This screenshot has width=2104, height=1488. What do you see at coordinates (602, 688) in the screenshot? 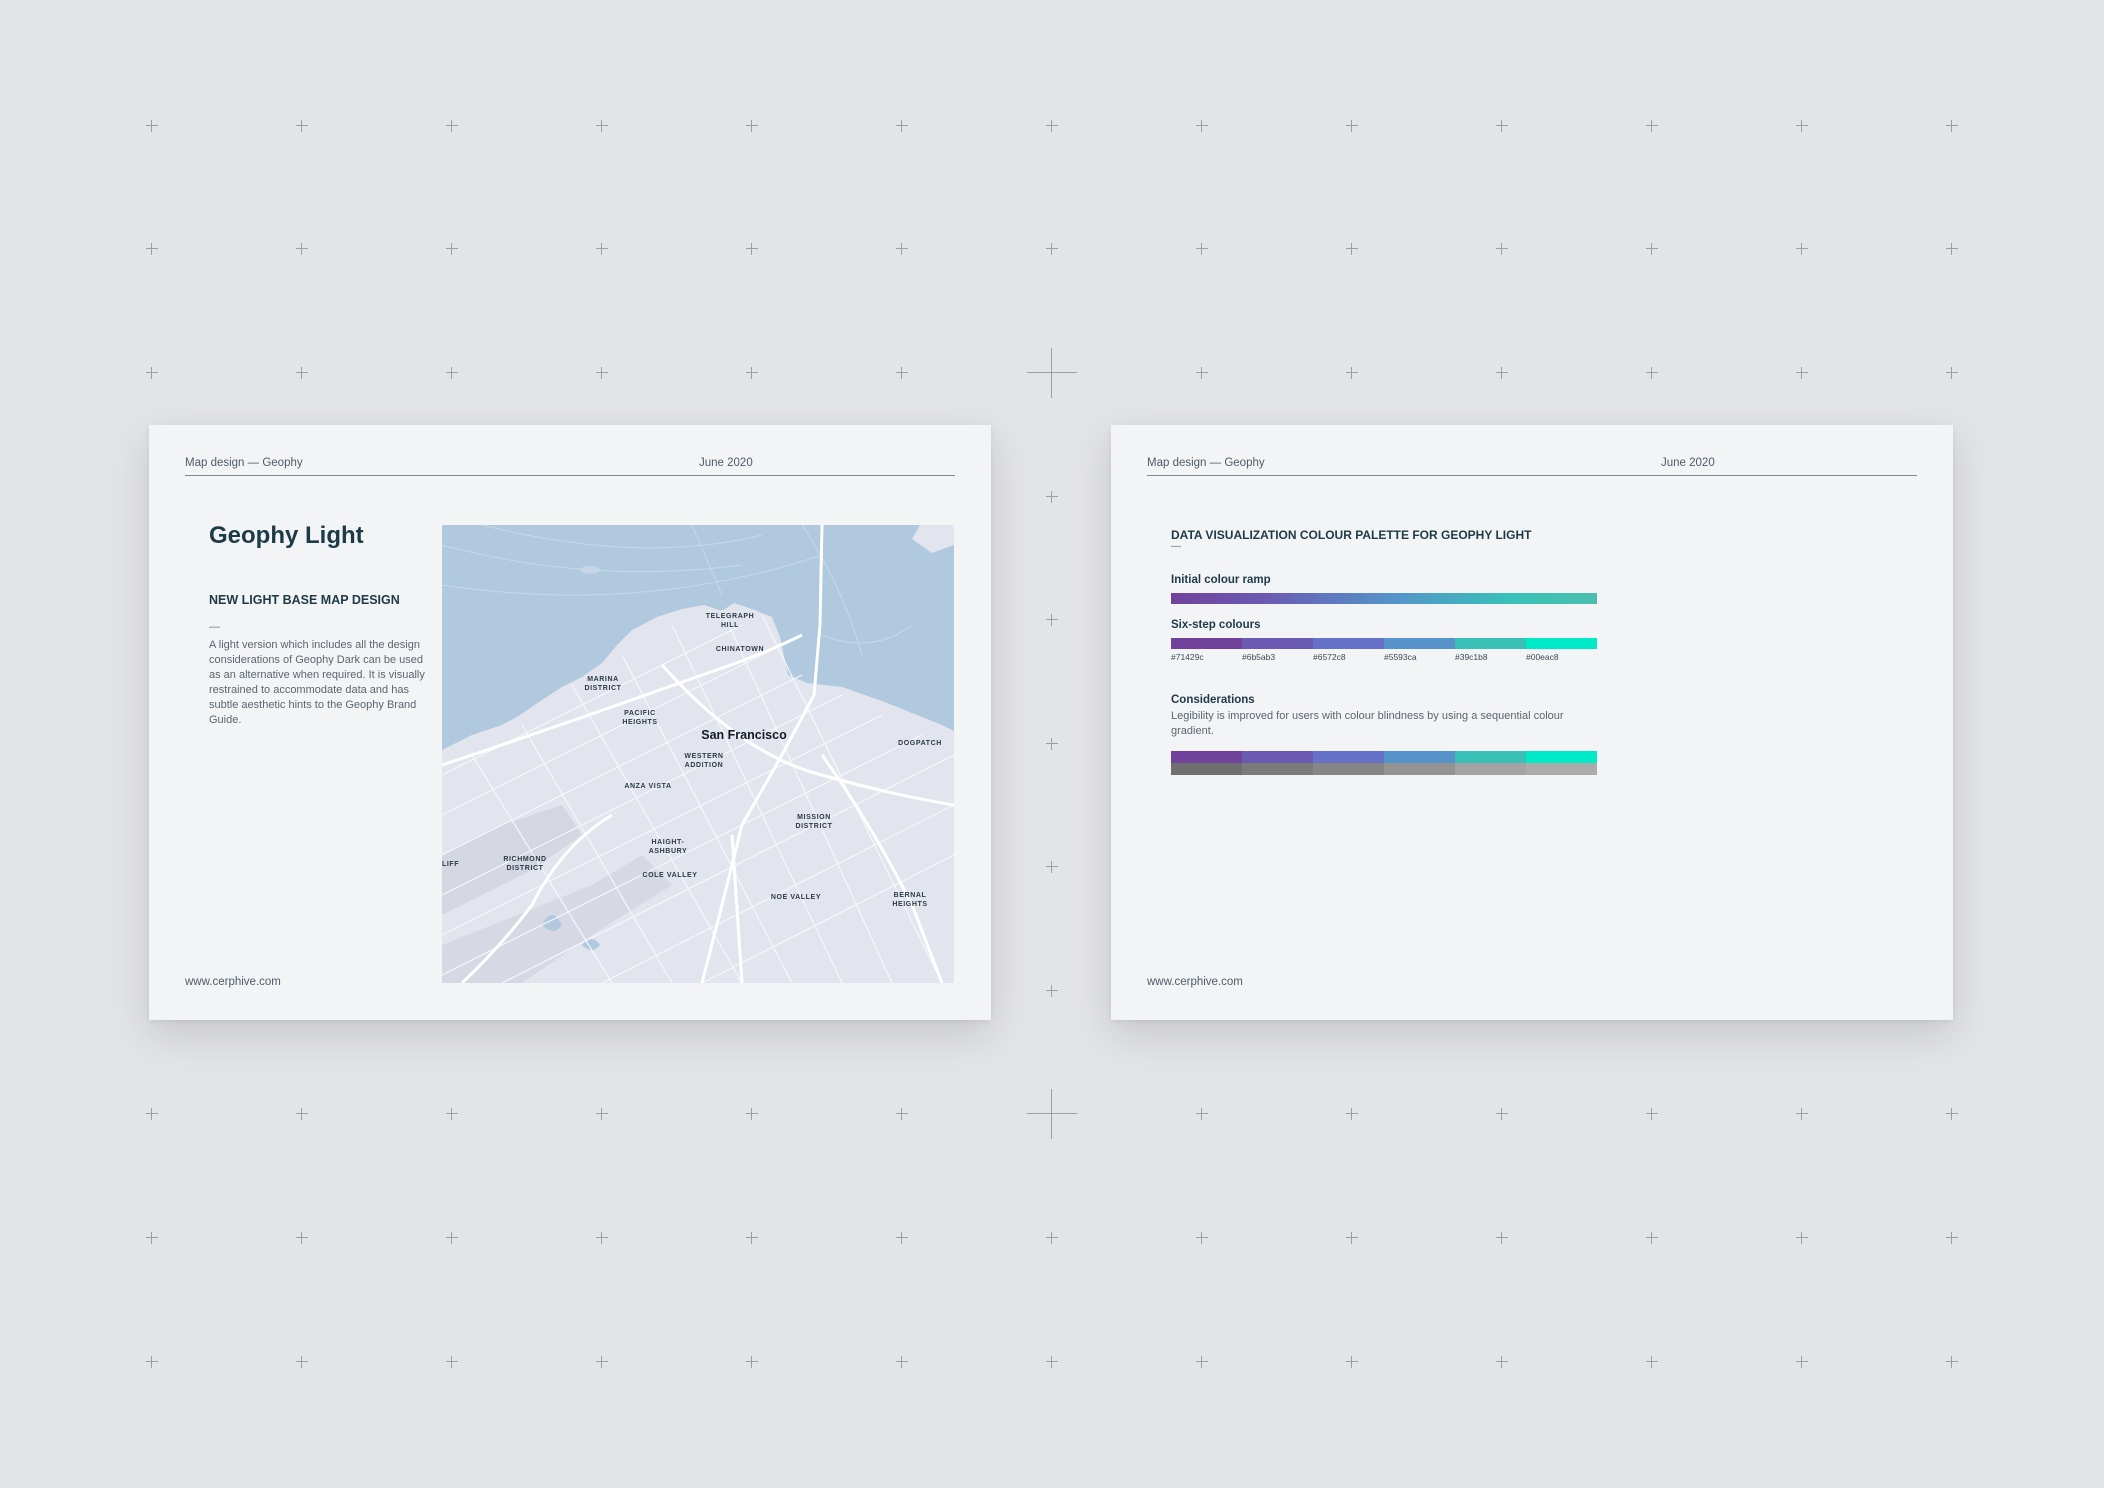
I see `map-label-marina-2: DISTRICT` at bounding box center [602, 688].